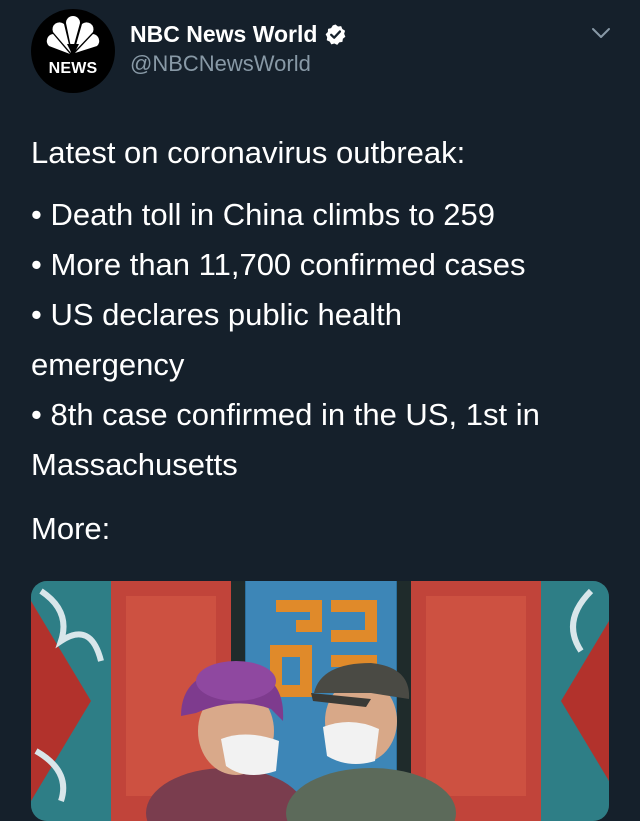 The image size is (640, 821). What do you see at coordinates (73, 68) in the screenshot?
I see `avatar-label: NEWS` at bounding box center [73, 68].